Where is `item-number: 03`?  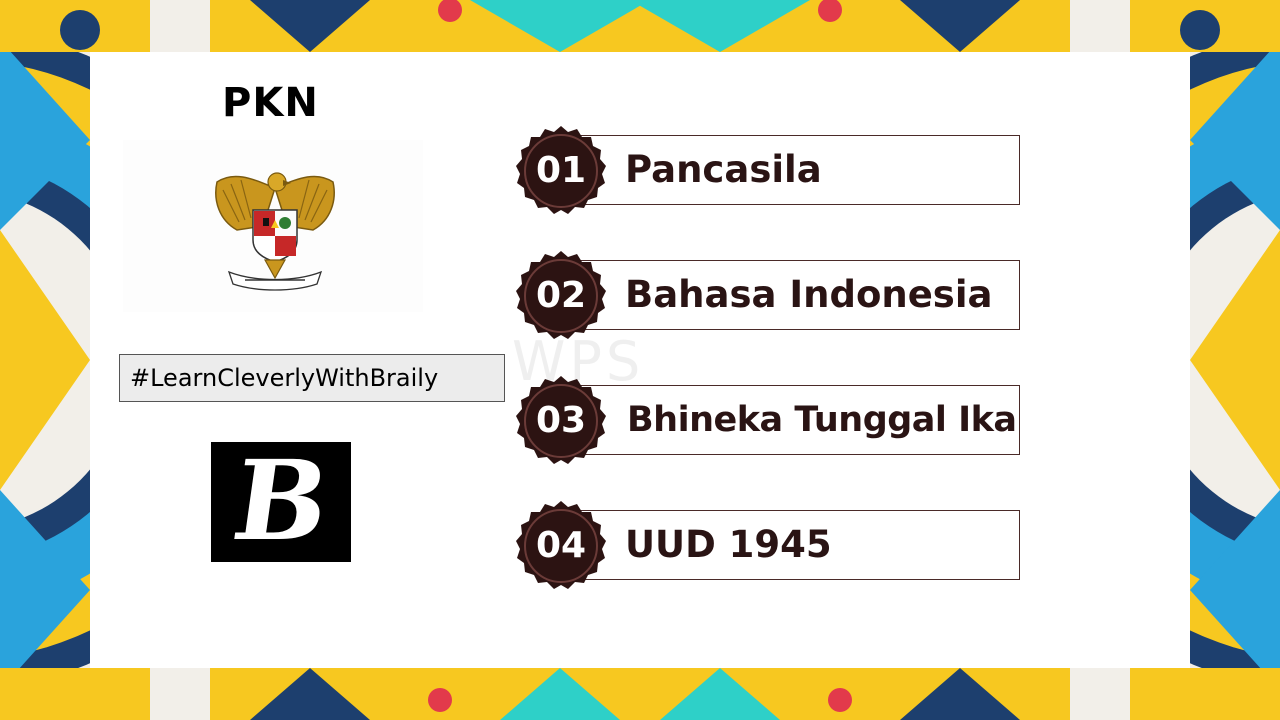
item-number: 03 is located at coordinates (561, 420).